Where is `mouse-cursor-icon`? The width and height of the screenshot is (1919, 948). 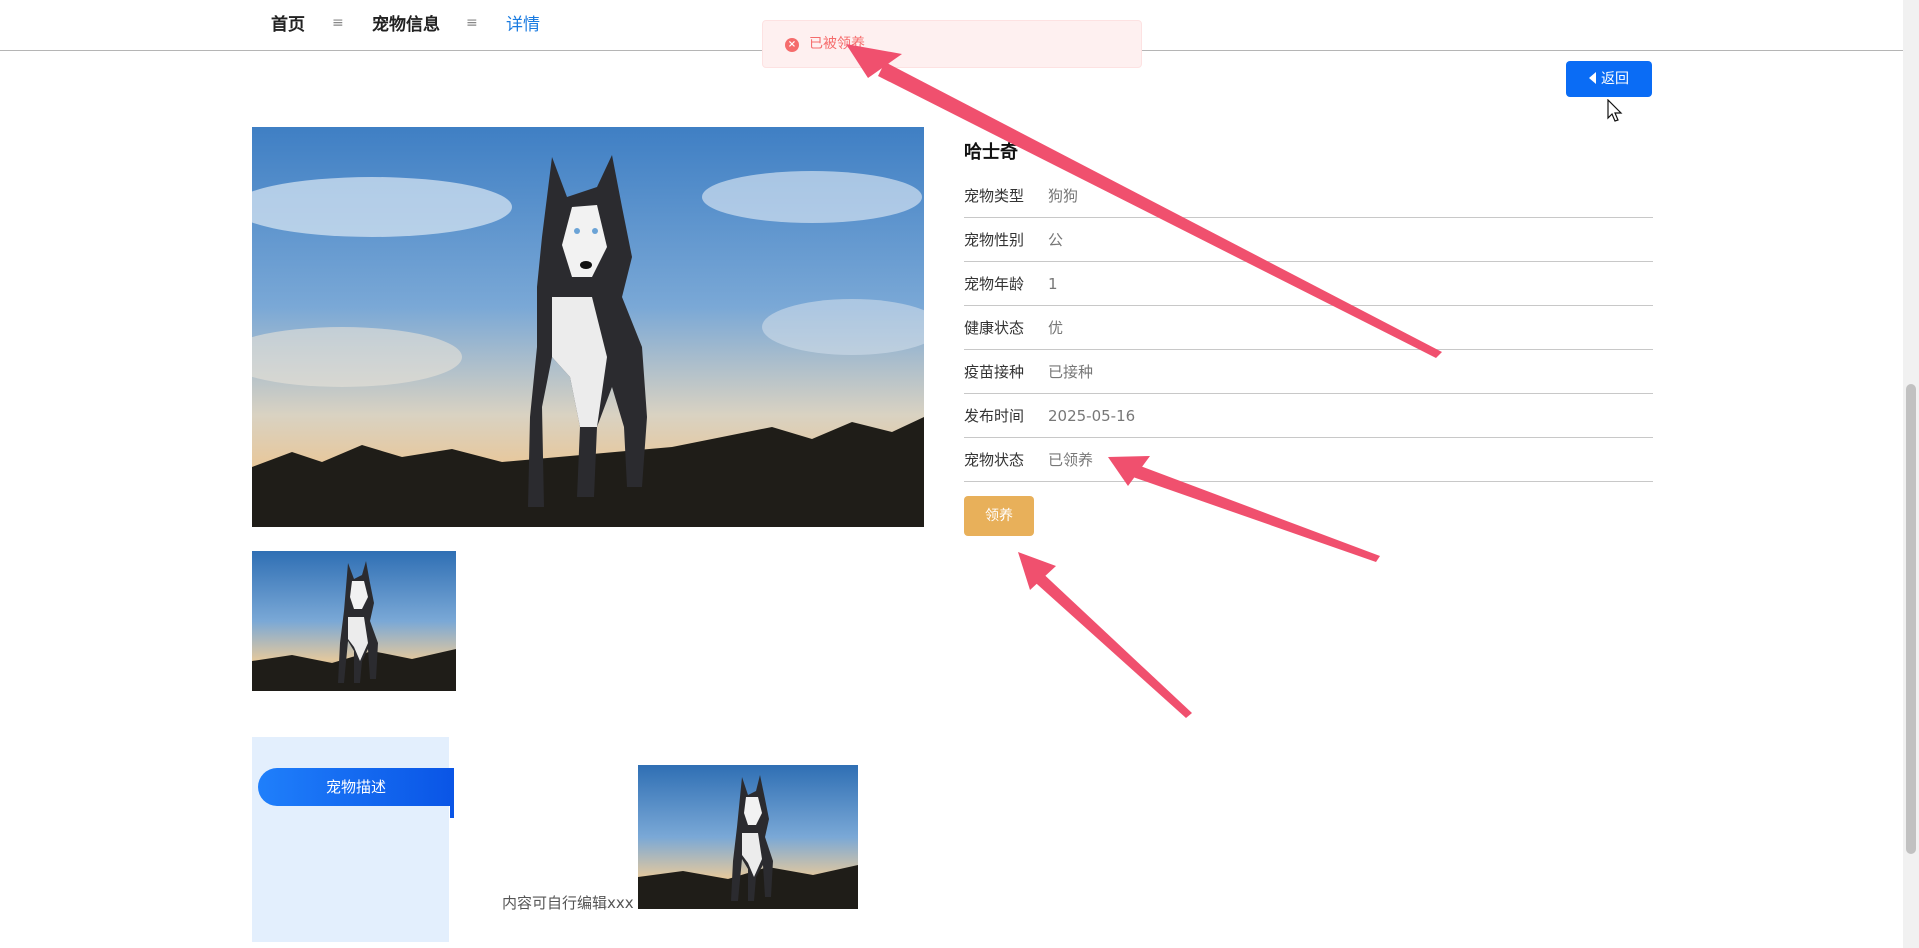
mouse-cursor-icon is located at coordinates (1615, 110).